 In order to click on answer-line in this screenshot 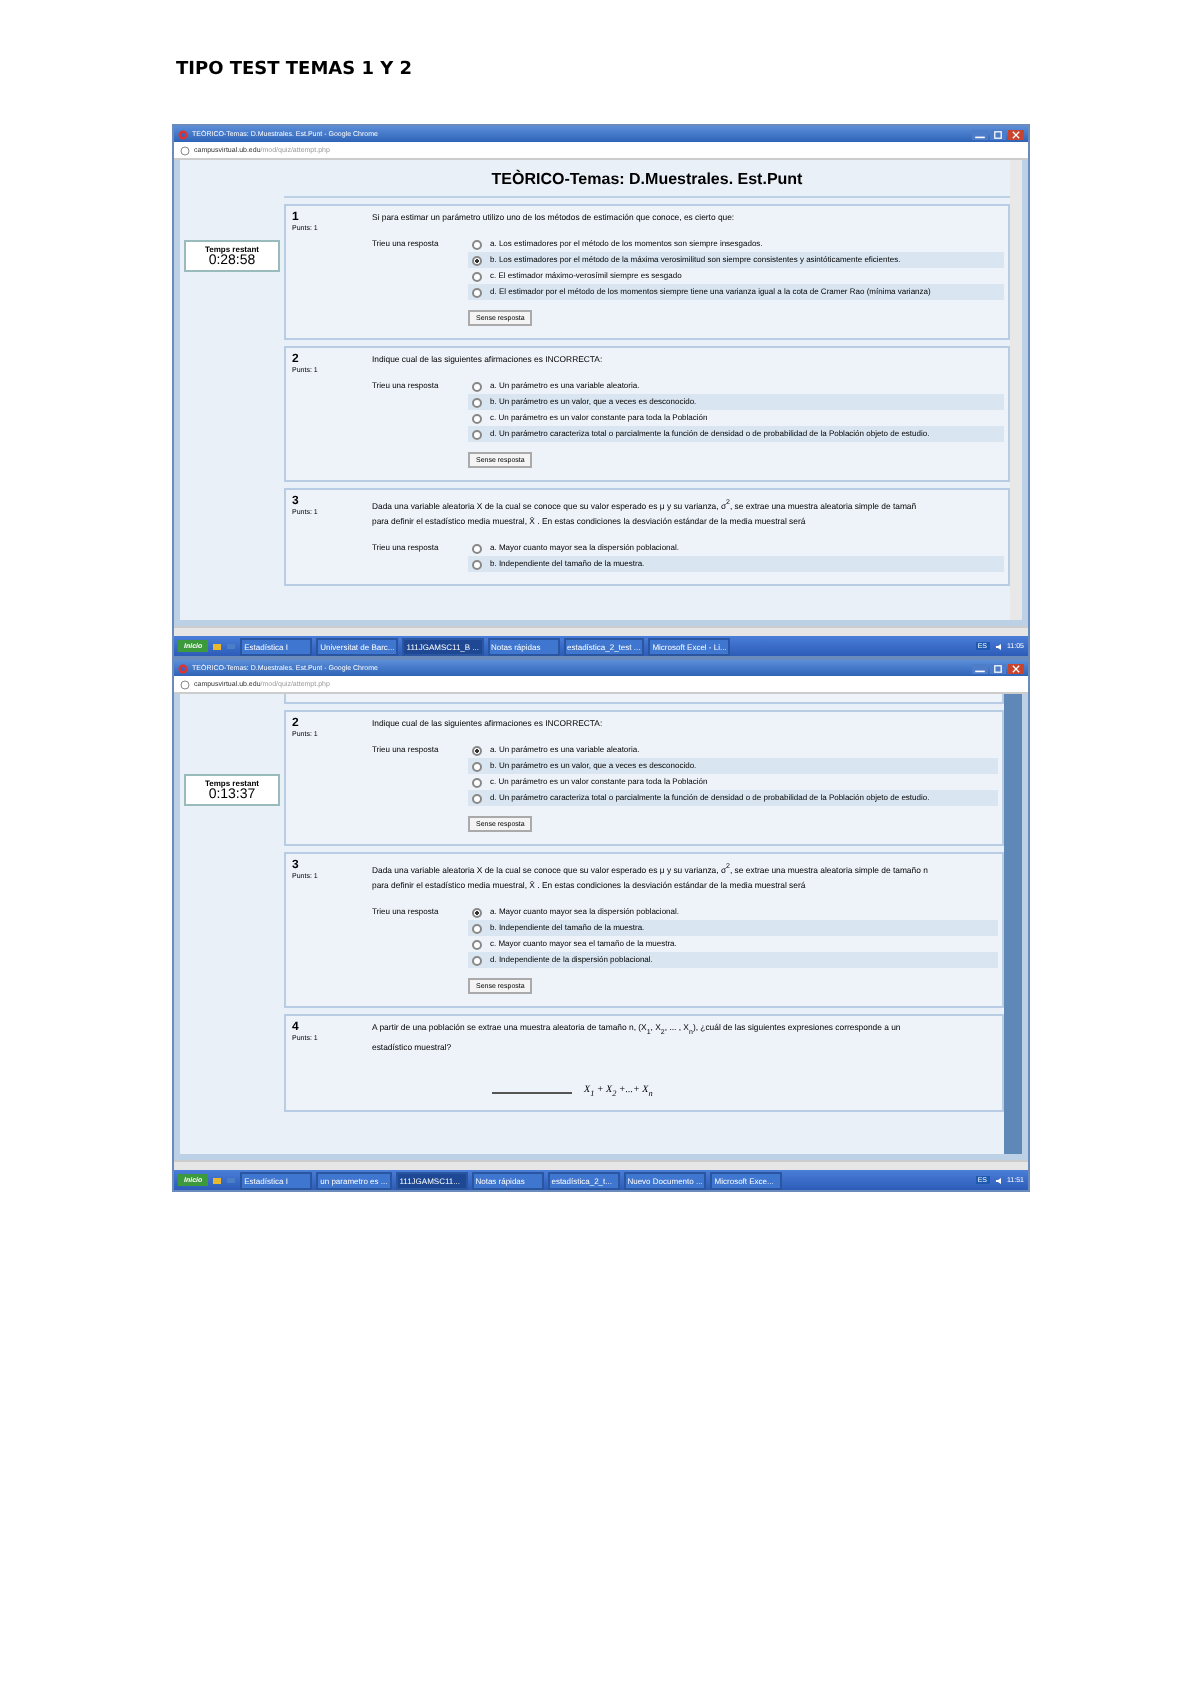, I will do `click(532, 1092)`.